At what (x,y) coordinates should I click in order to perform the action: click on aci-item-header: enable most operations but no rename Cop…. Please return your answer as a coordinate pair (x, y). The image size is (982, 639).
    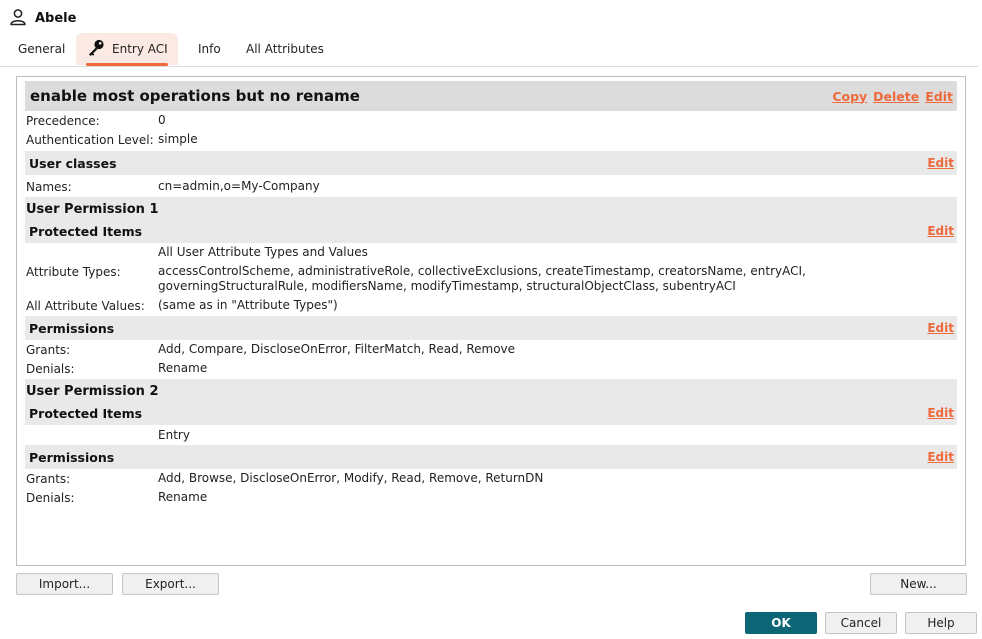
    Looking at the image, I should click on (491, 96).